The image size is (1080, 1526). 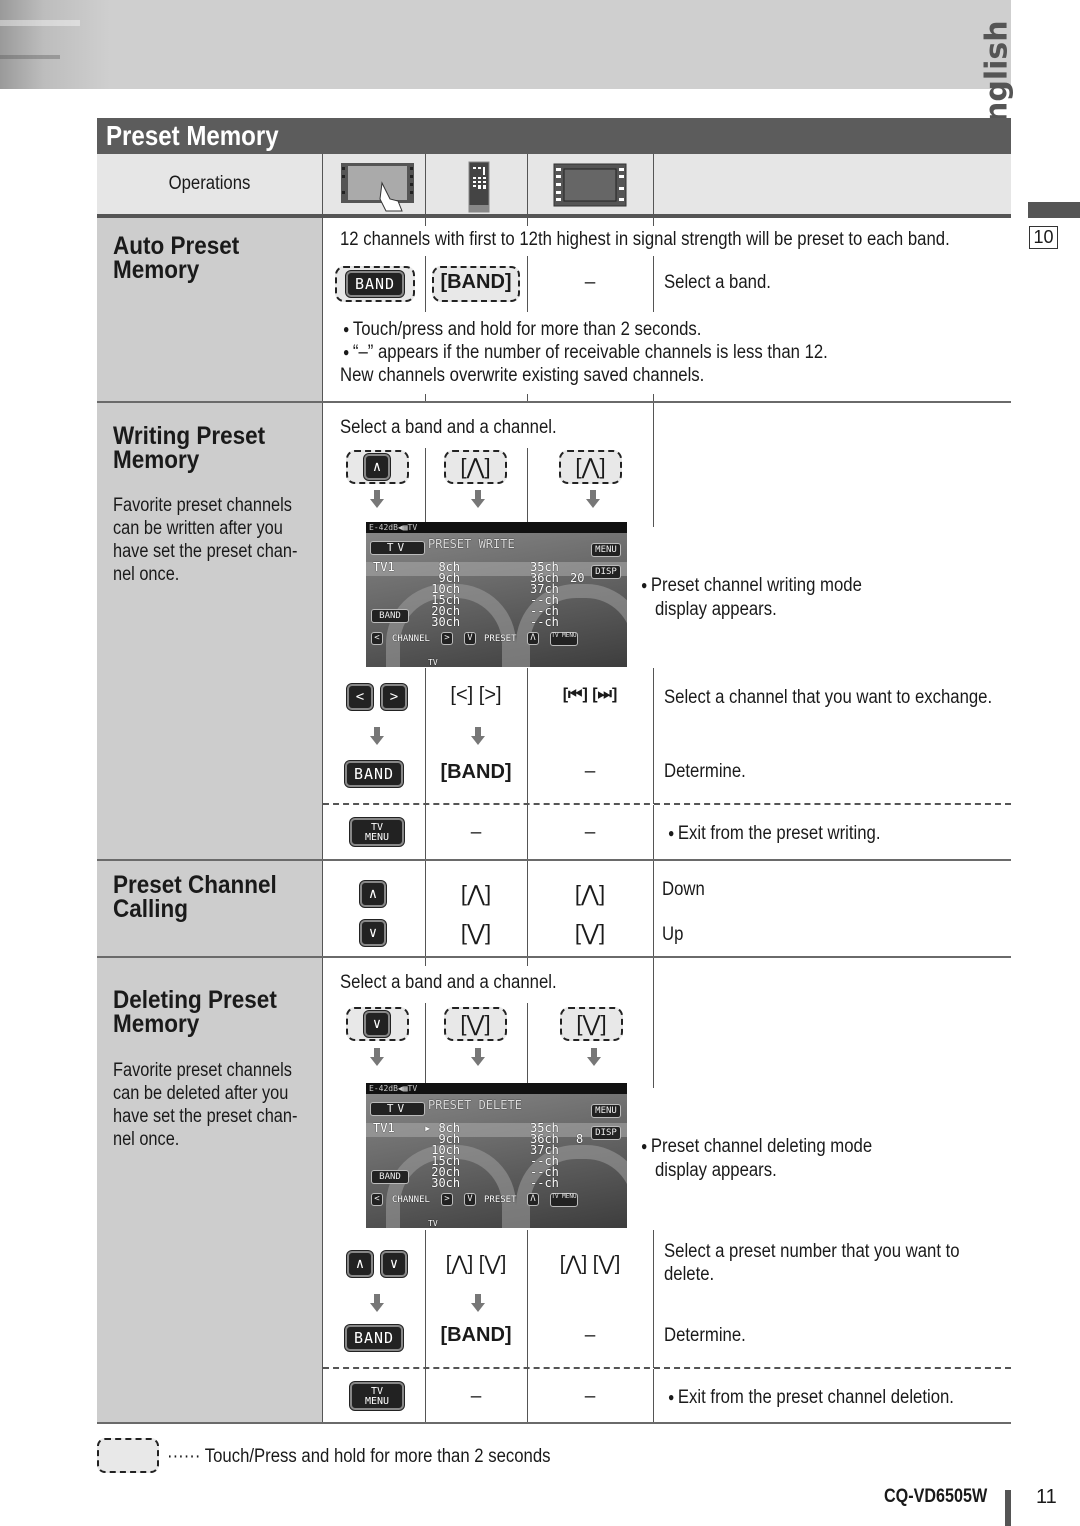 What do you see at coordinates (606, 1111) in the screenshot?
I see `screen-menu-button: MENU` at bounding box center [606, 1111].